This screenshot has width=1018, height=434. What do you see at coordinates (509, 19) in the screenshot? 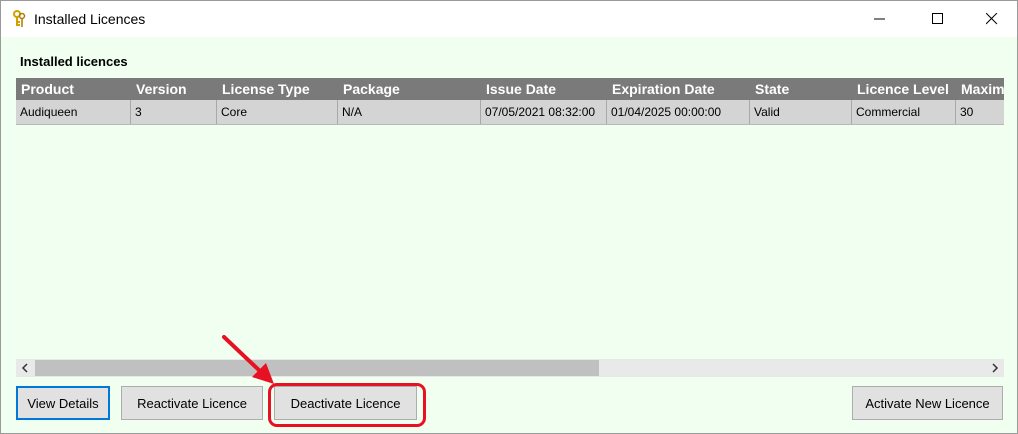
I see `title-bar: Installed Licences` at bounding box center [509, 19].